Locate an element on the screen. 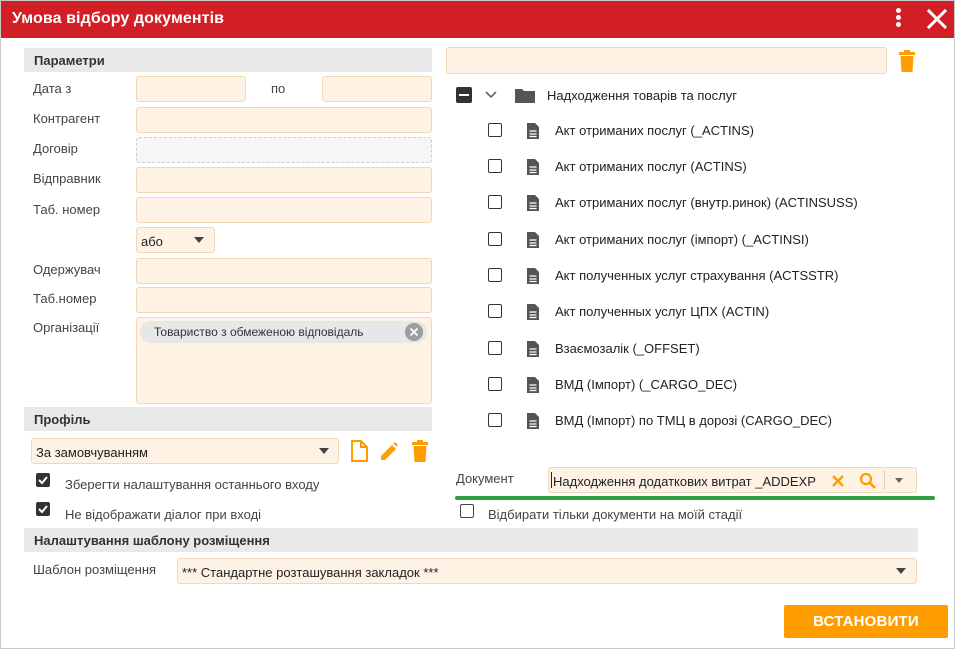  document-field: Надходження додаткових витрат _ADDEXP is located at coordinates (732, 480).